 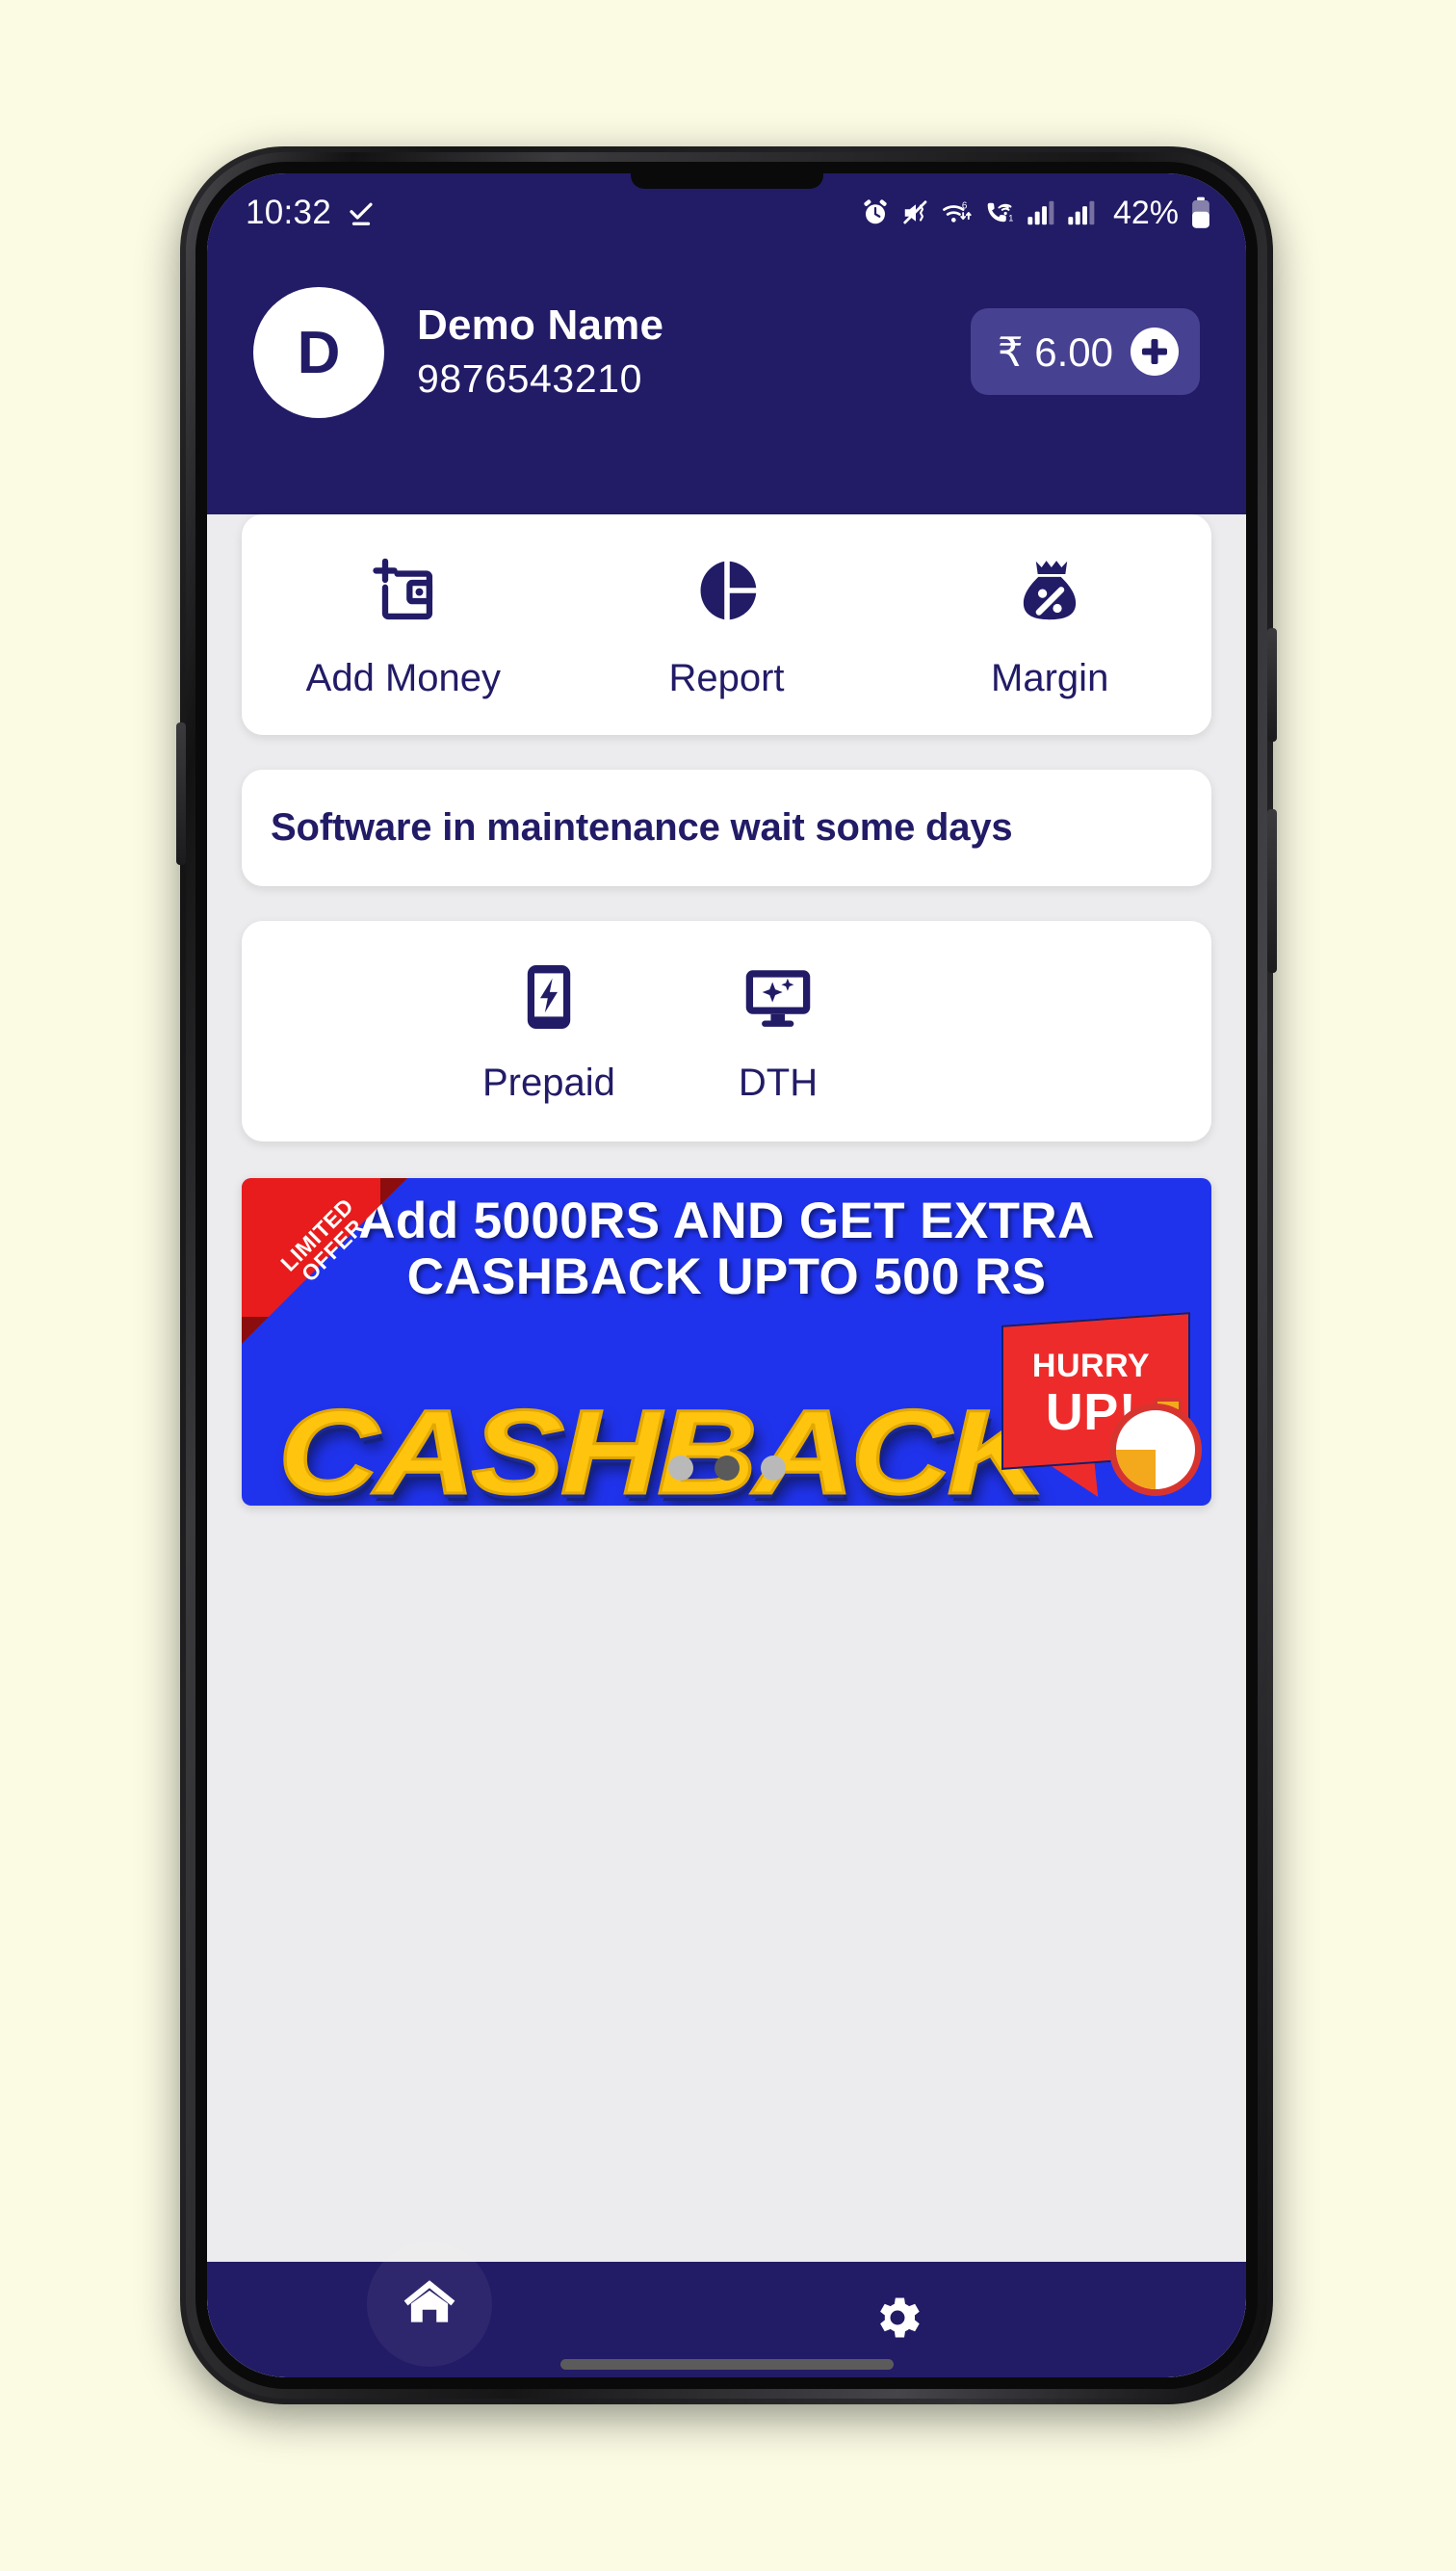 I want to click on signal-bars-sim2-icon, so click(x=1082, y=212).